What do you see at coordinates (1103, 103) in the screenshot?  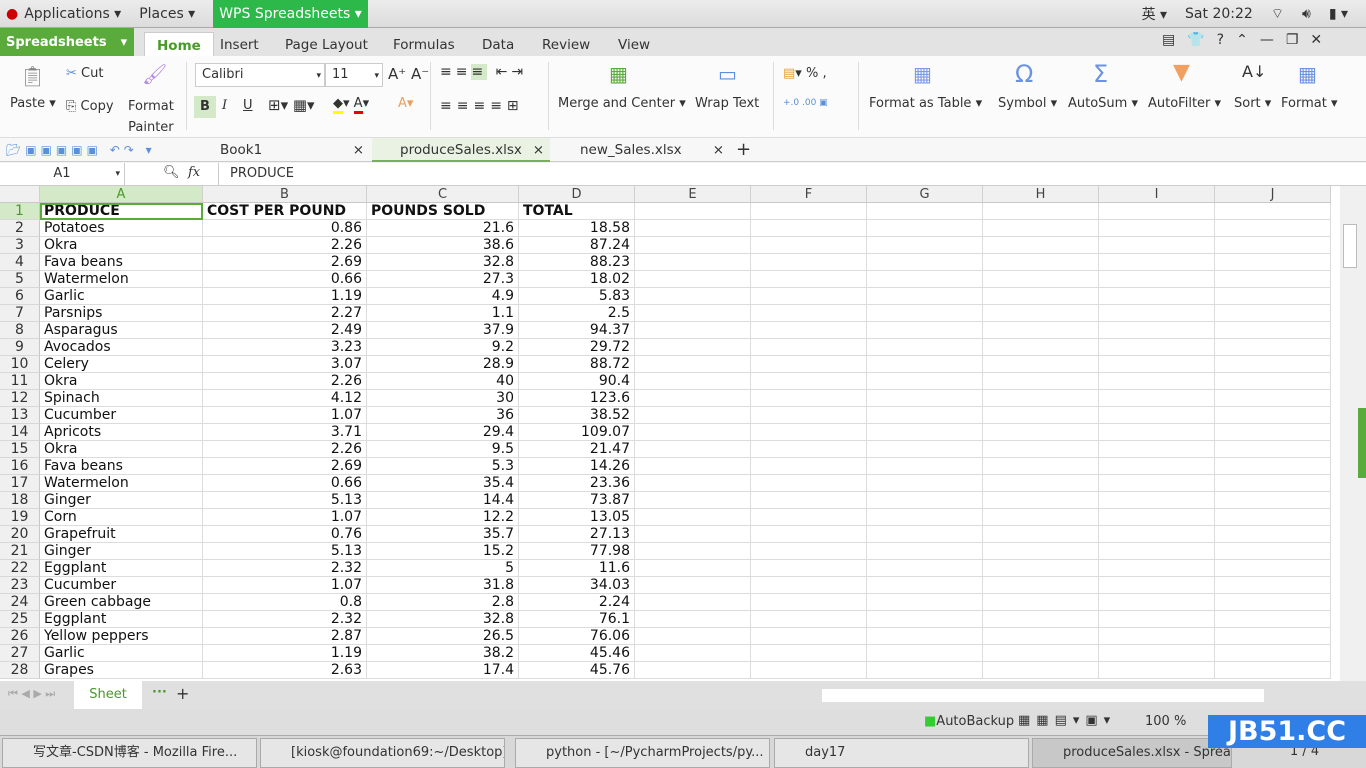 I see `autosum-button: AutoSum ▾` at bounding box center [1103, 103].